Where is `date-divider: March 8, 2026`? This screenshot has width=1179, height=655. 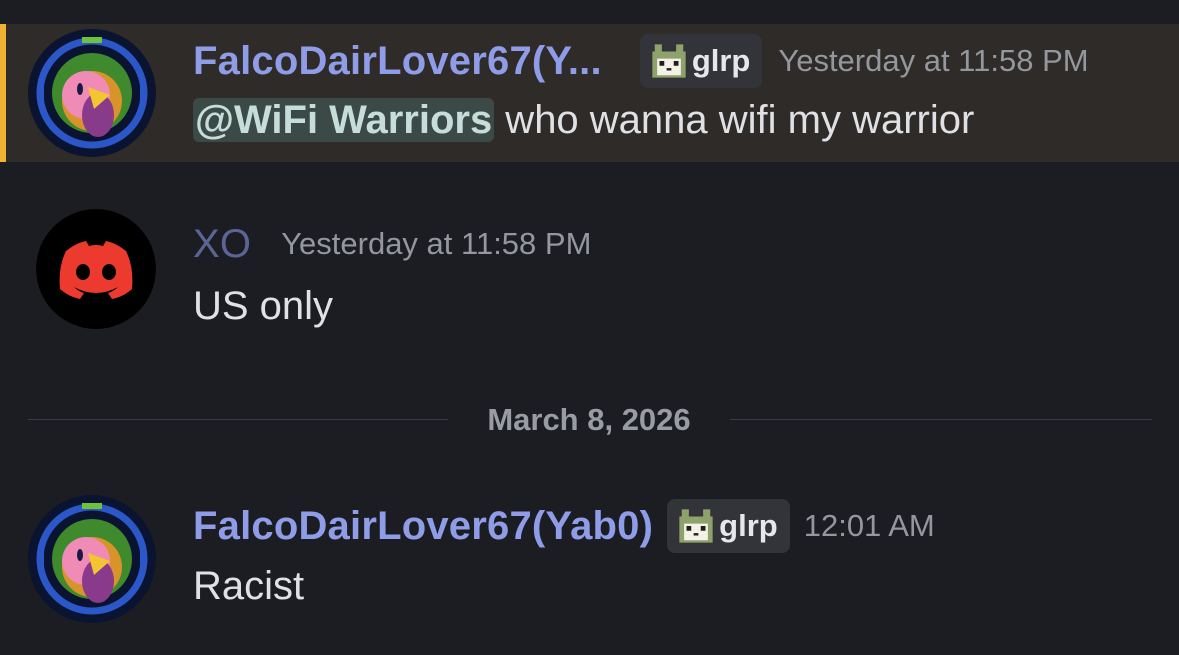
date-divider: March 8, 2026 is located at coordinates (590, 420).